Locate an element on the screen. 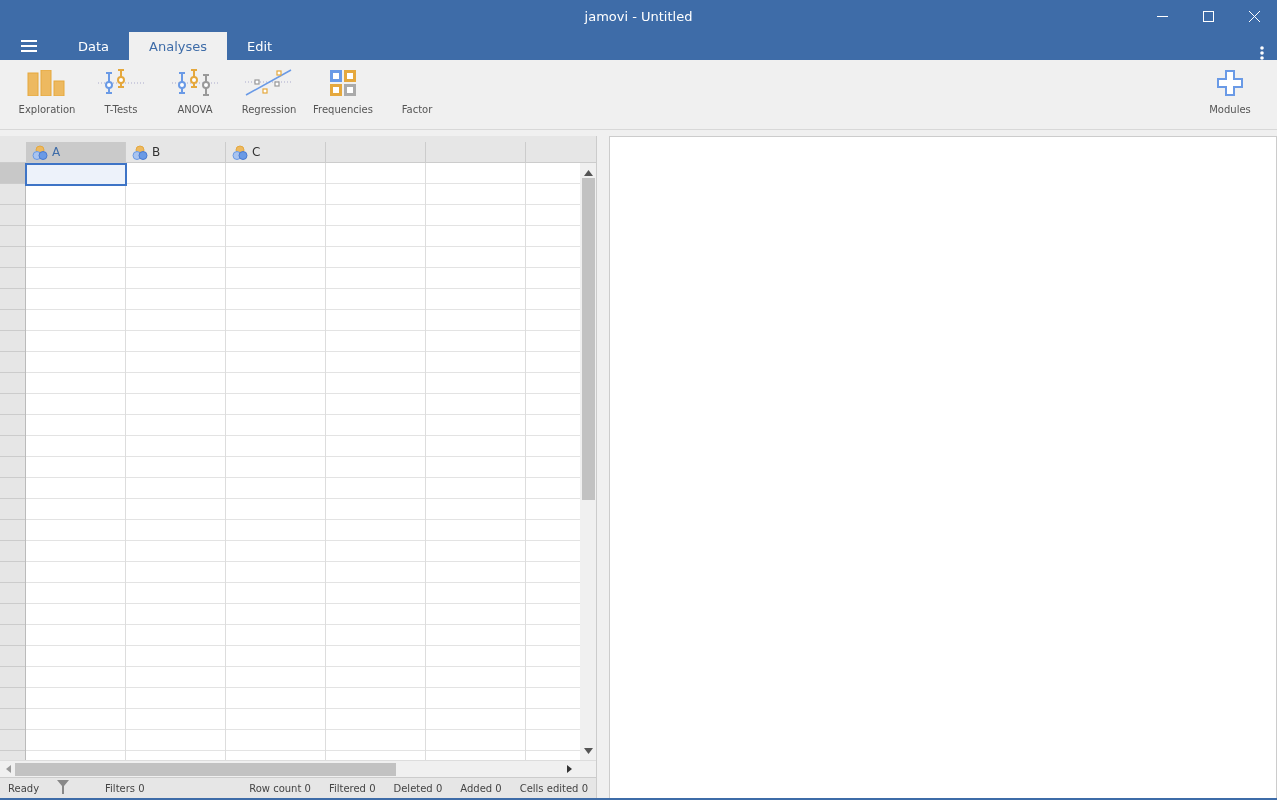 The height and width of the screenshot is (800, 1277). maximize-icon is located at coordinates (1208, 16).